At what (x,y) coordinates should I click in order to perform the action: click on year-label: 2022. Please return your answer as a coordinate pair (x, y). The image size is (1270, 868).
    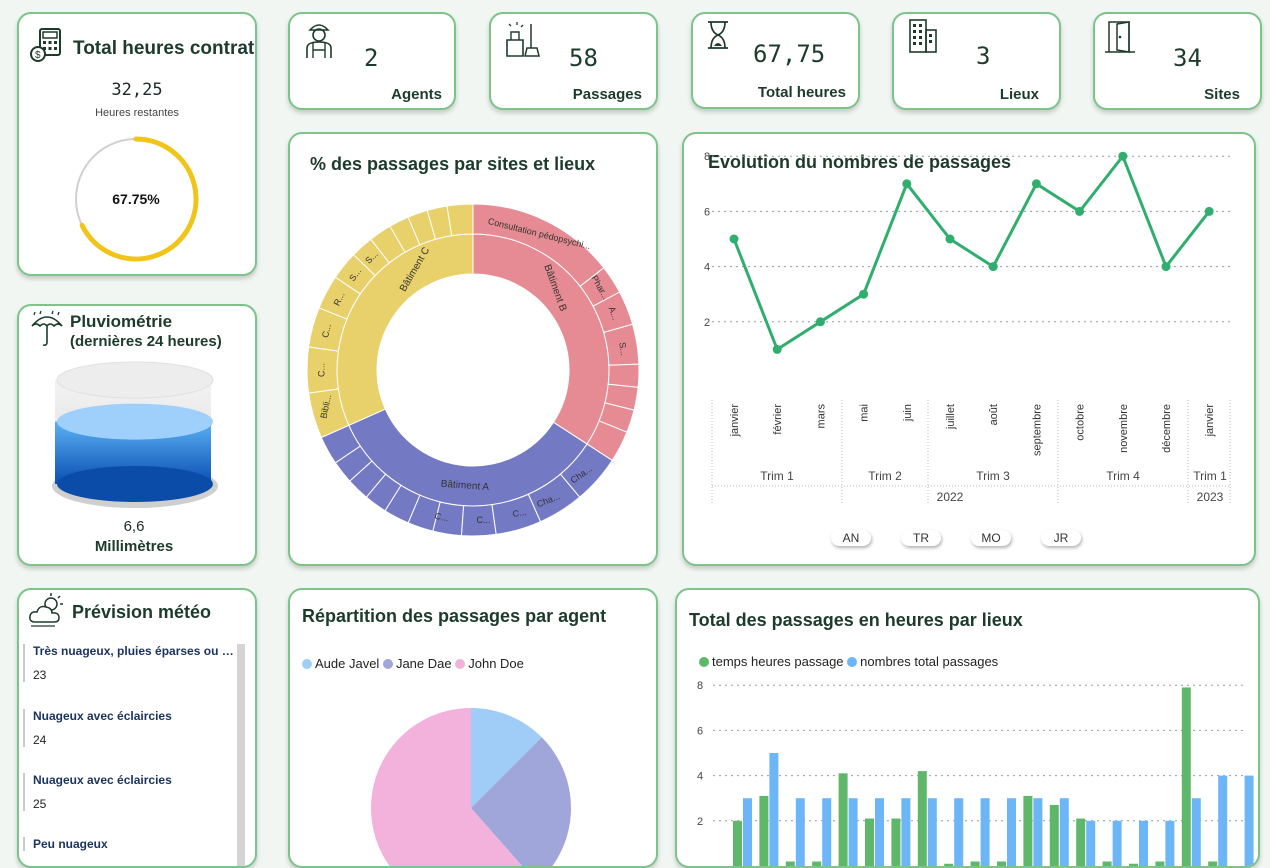
    Looking at the image, I should click on (950, 497).